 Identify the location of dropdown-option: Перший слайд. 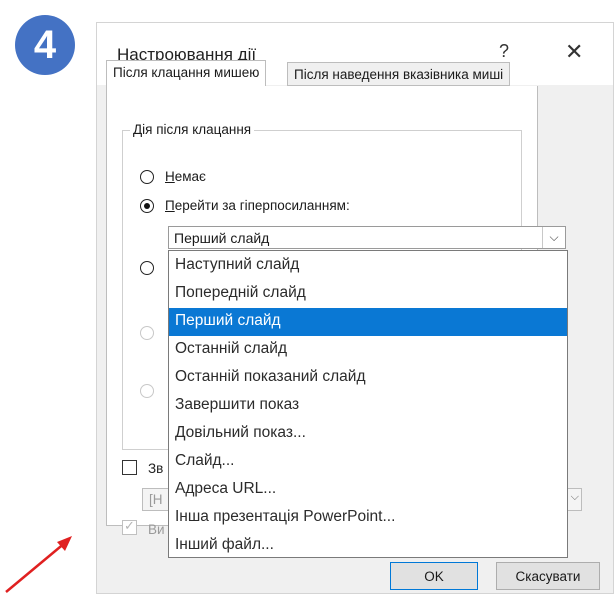
(368, 322).